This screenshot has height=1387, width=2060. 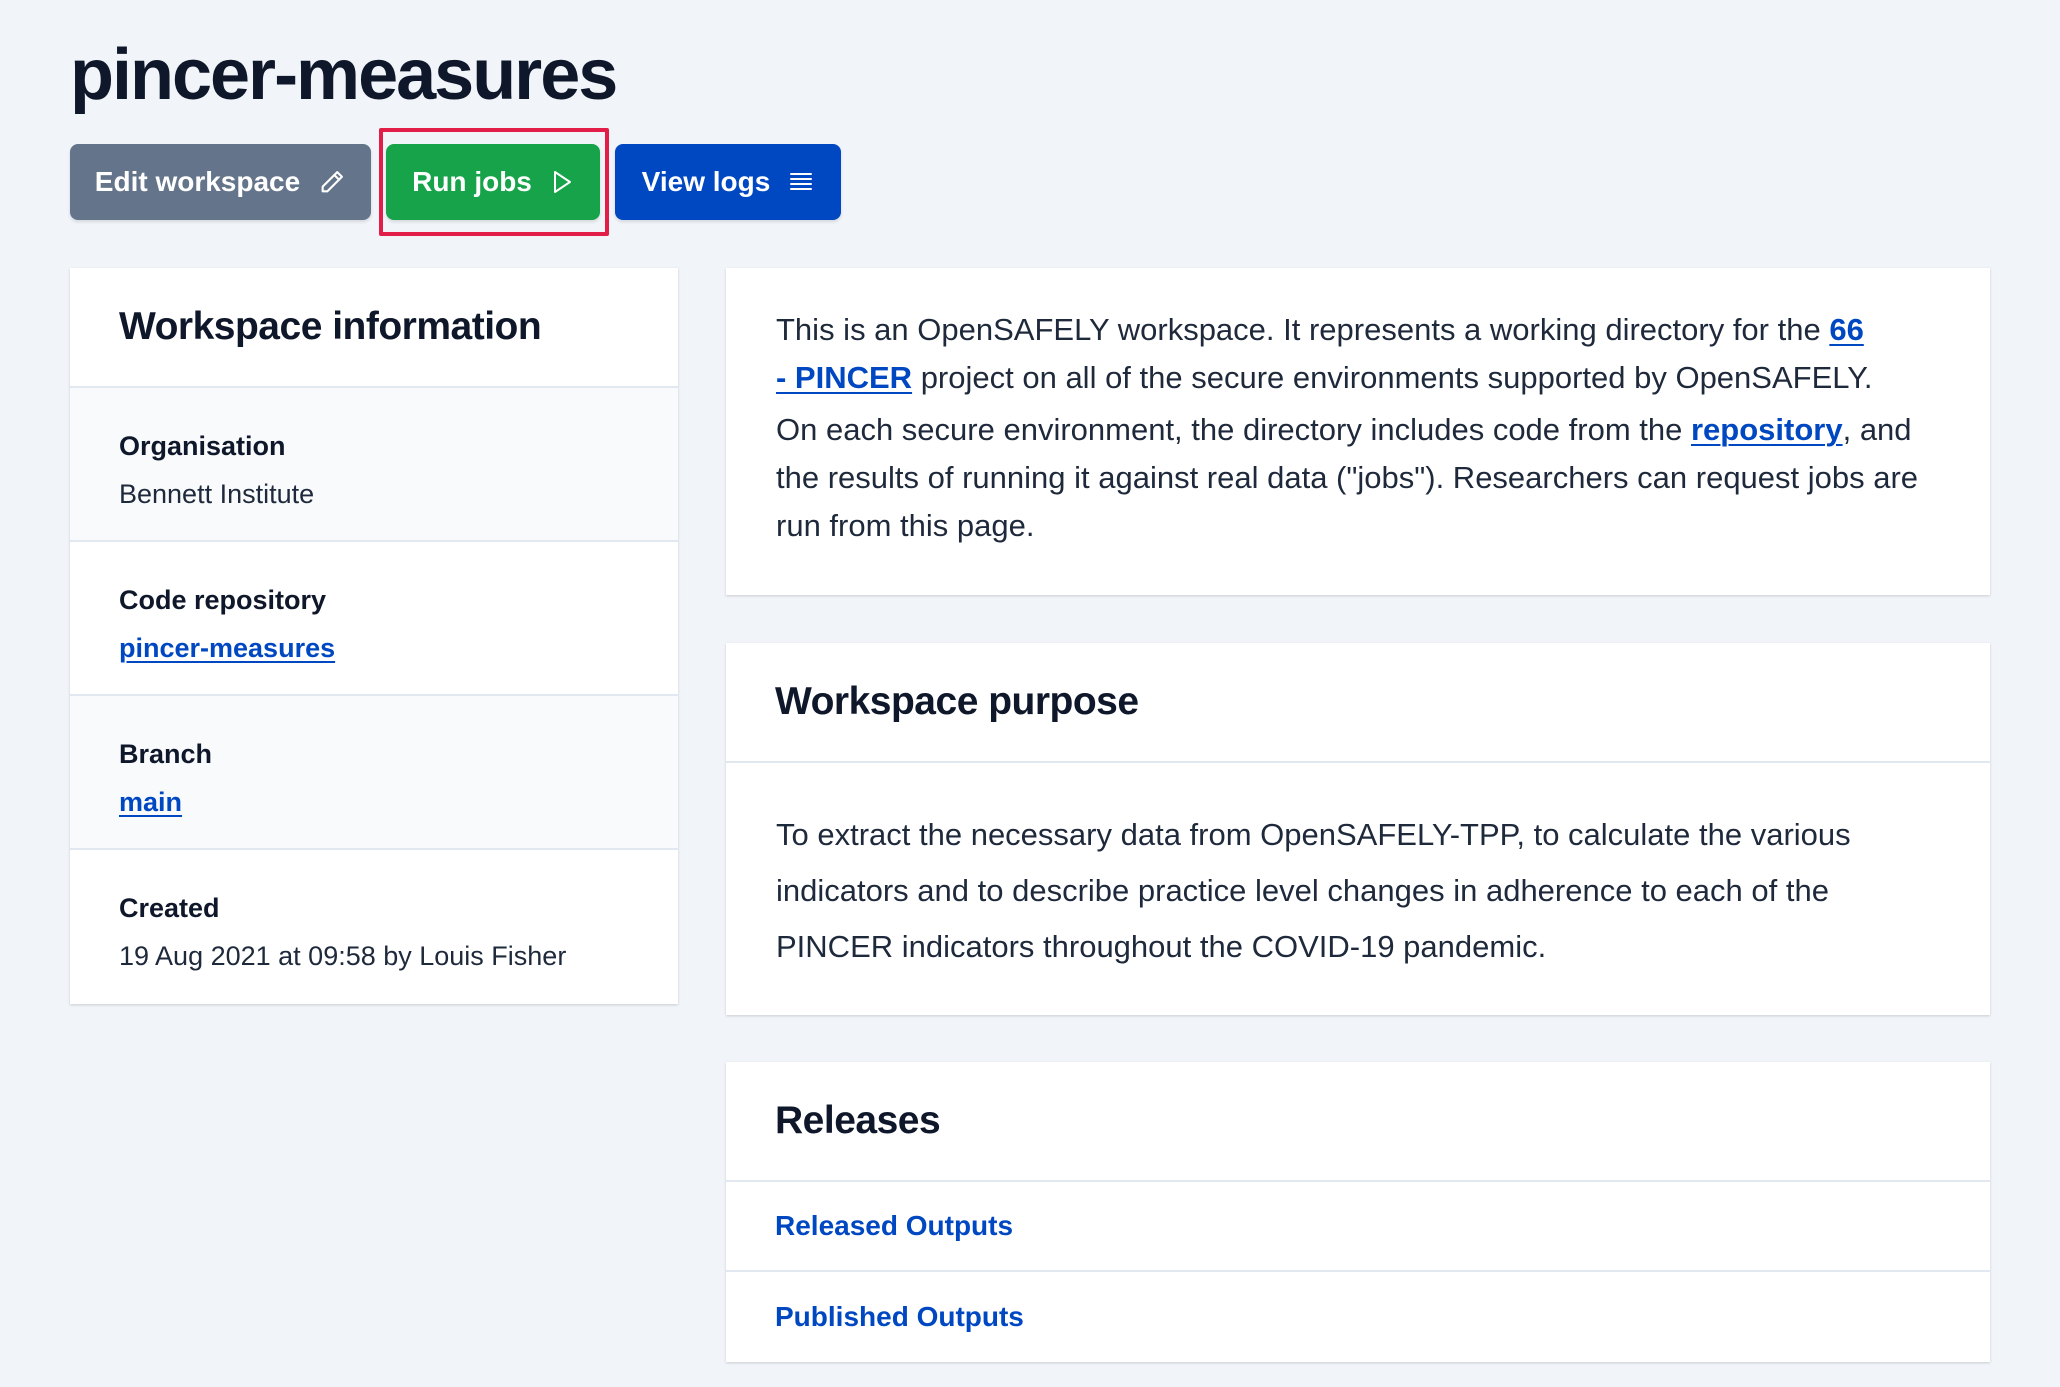 What do you see at coordinates (217, 494) in the screenshot?
I see `organisation-value: Bennett Institute` at bounding box center [217, 494].